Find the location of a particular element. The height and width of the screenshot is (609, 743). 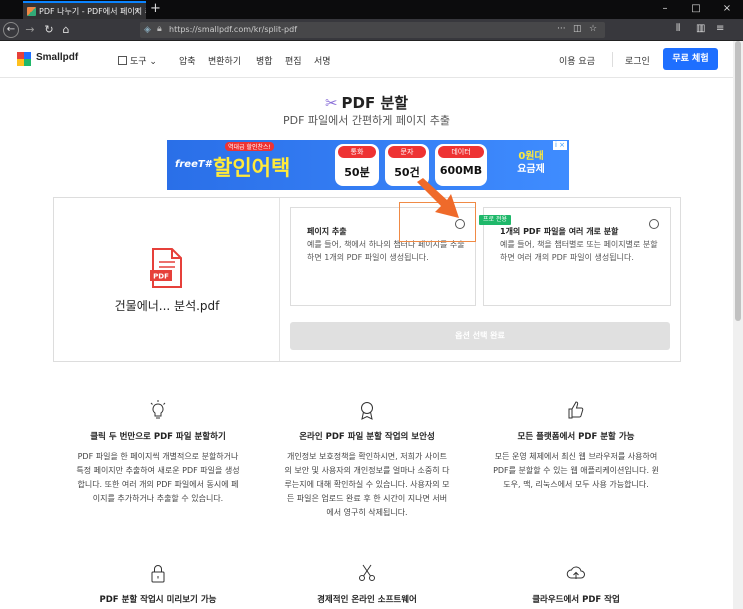

ad-right-top: 0원대 is located at coordinates (531, 156).